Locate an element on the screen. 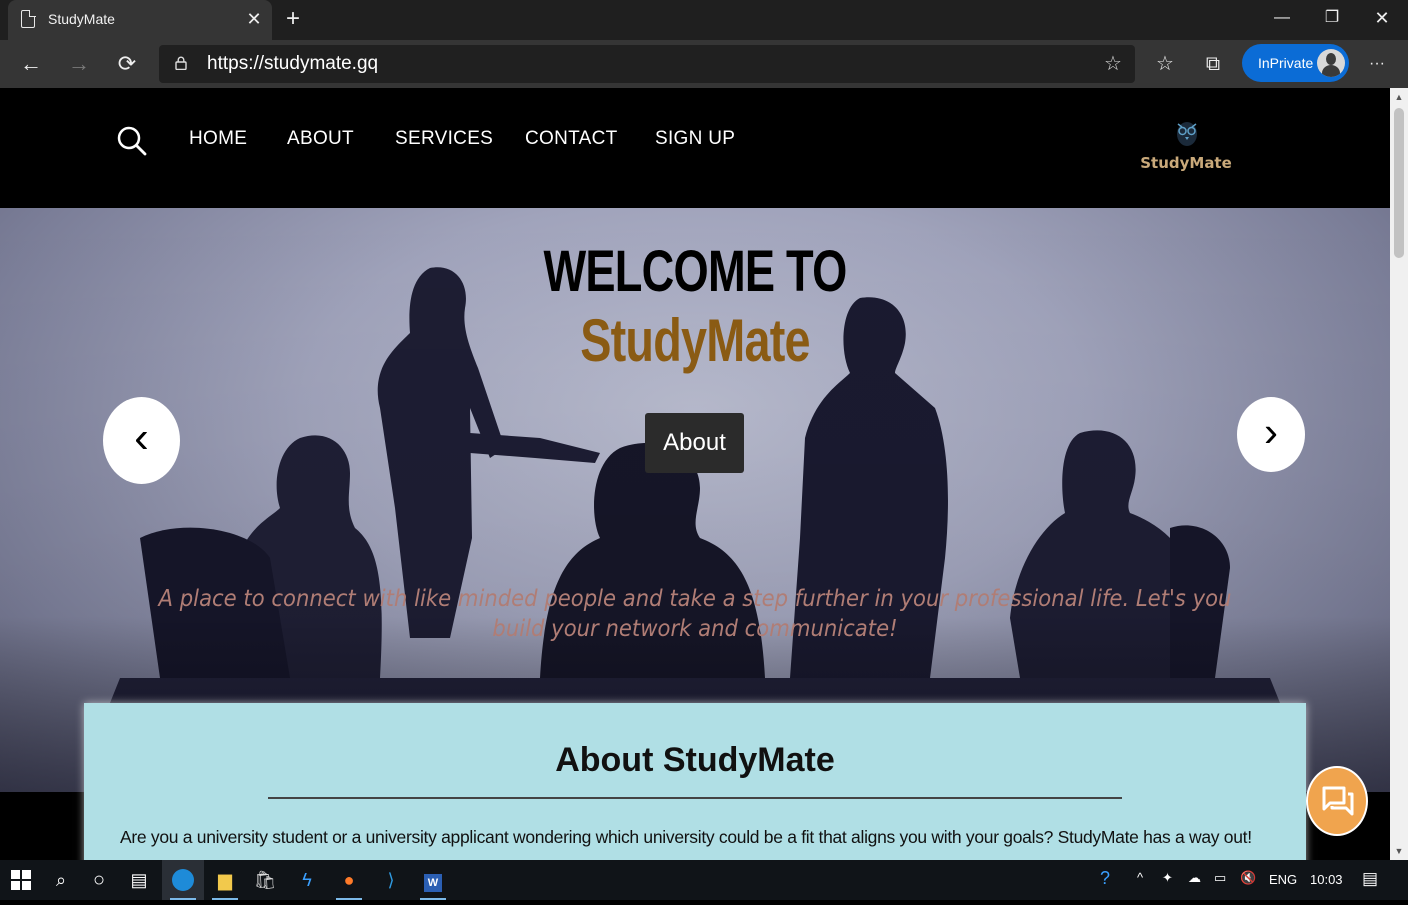 The image size is (1408, 905). inprivate-label: InPrivate is located at coordinates (1286, 63).